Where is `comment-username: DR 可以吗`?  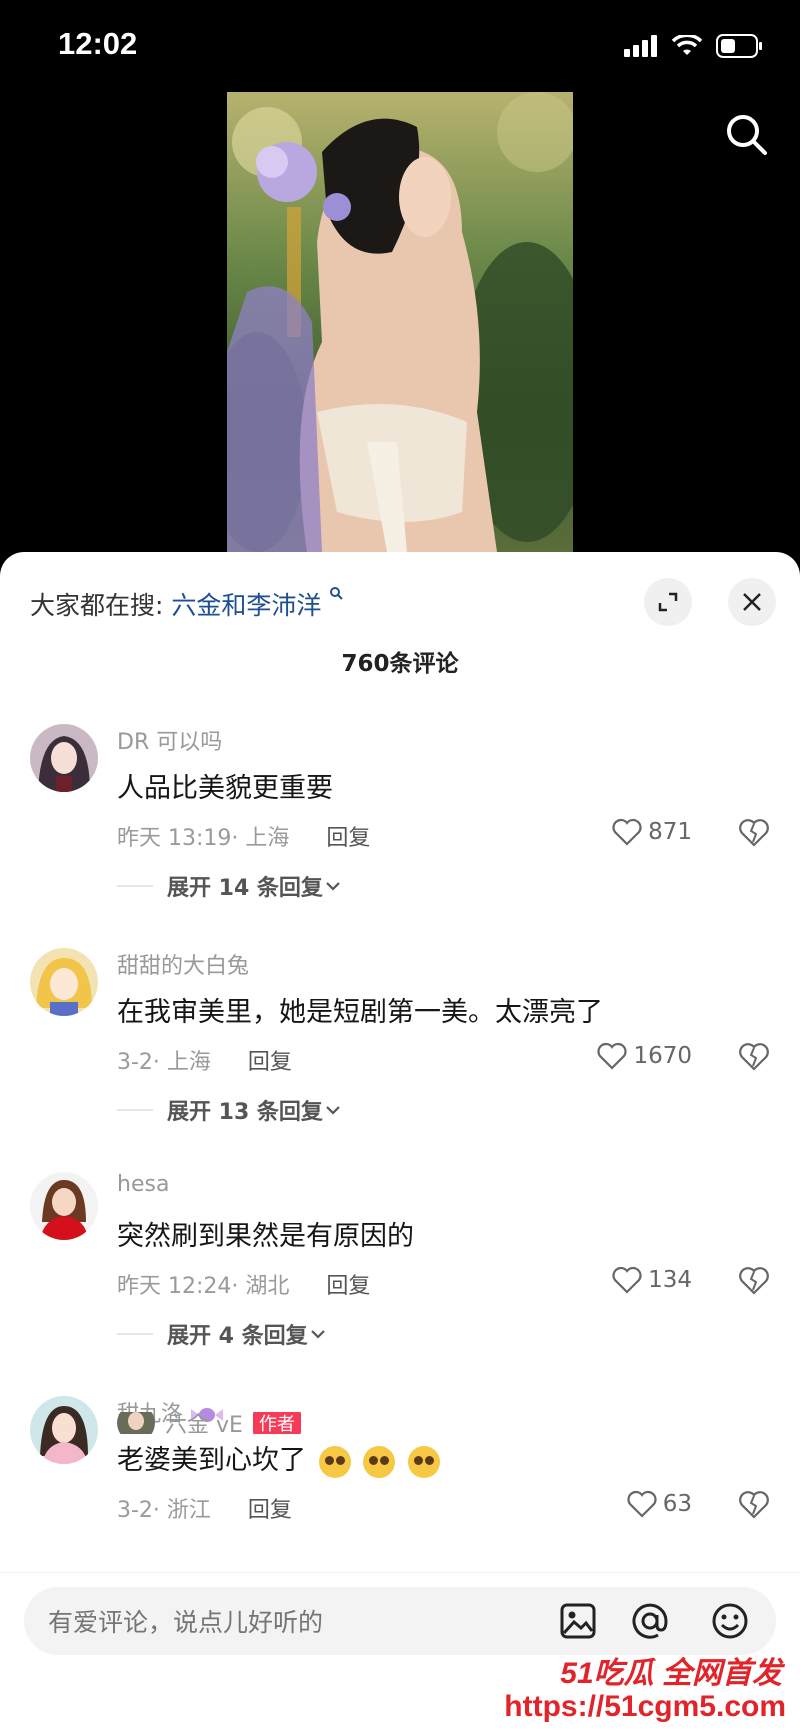 comment-username: DR 可以吗 is located at coordinates (169, 740).